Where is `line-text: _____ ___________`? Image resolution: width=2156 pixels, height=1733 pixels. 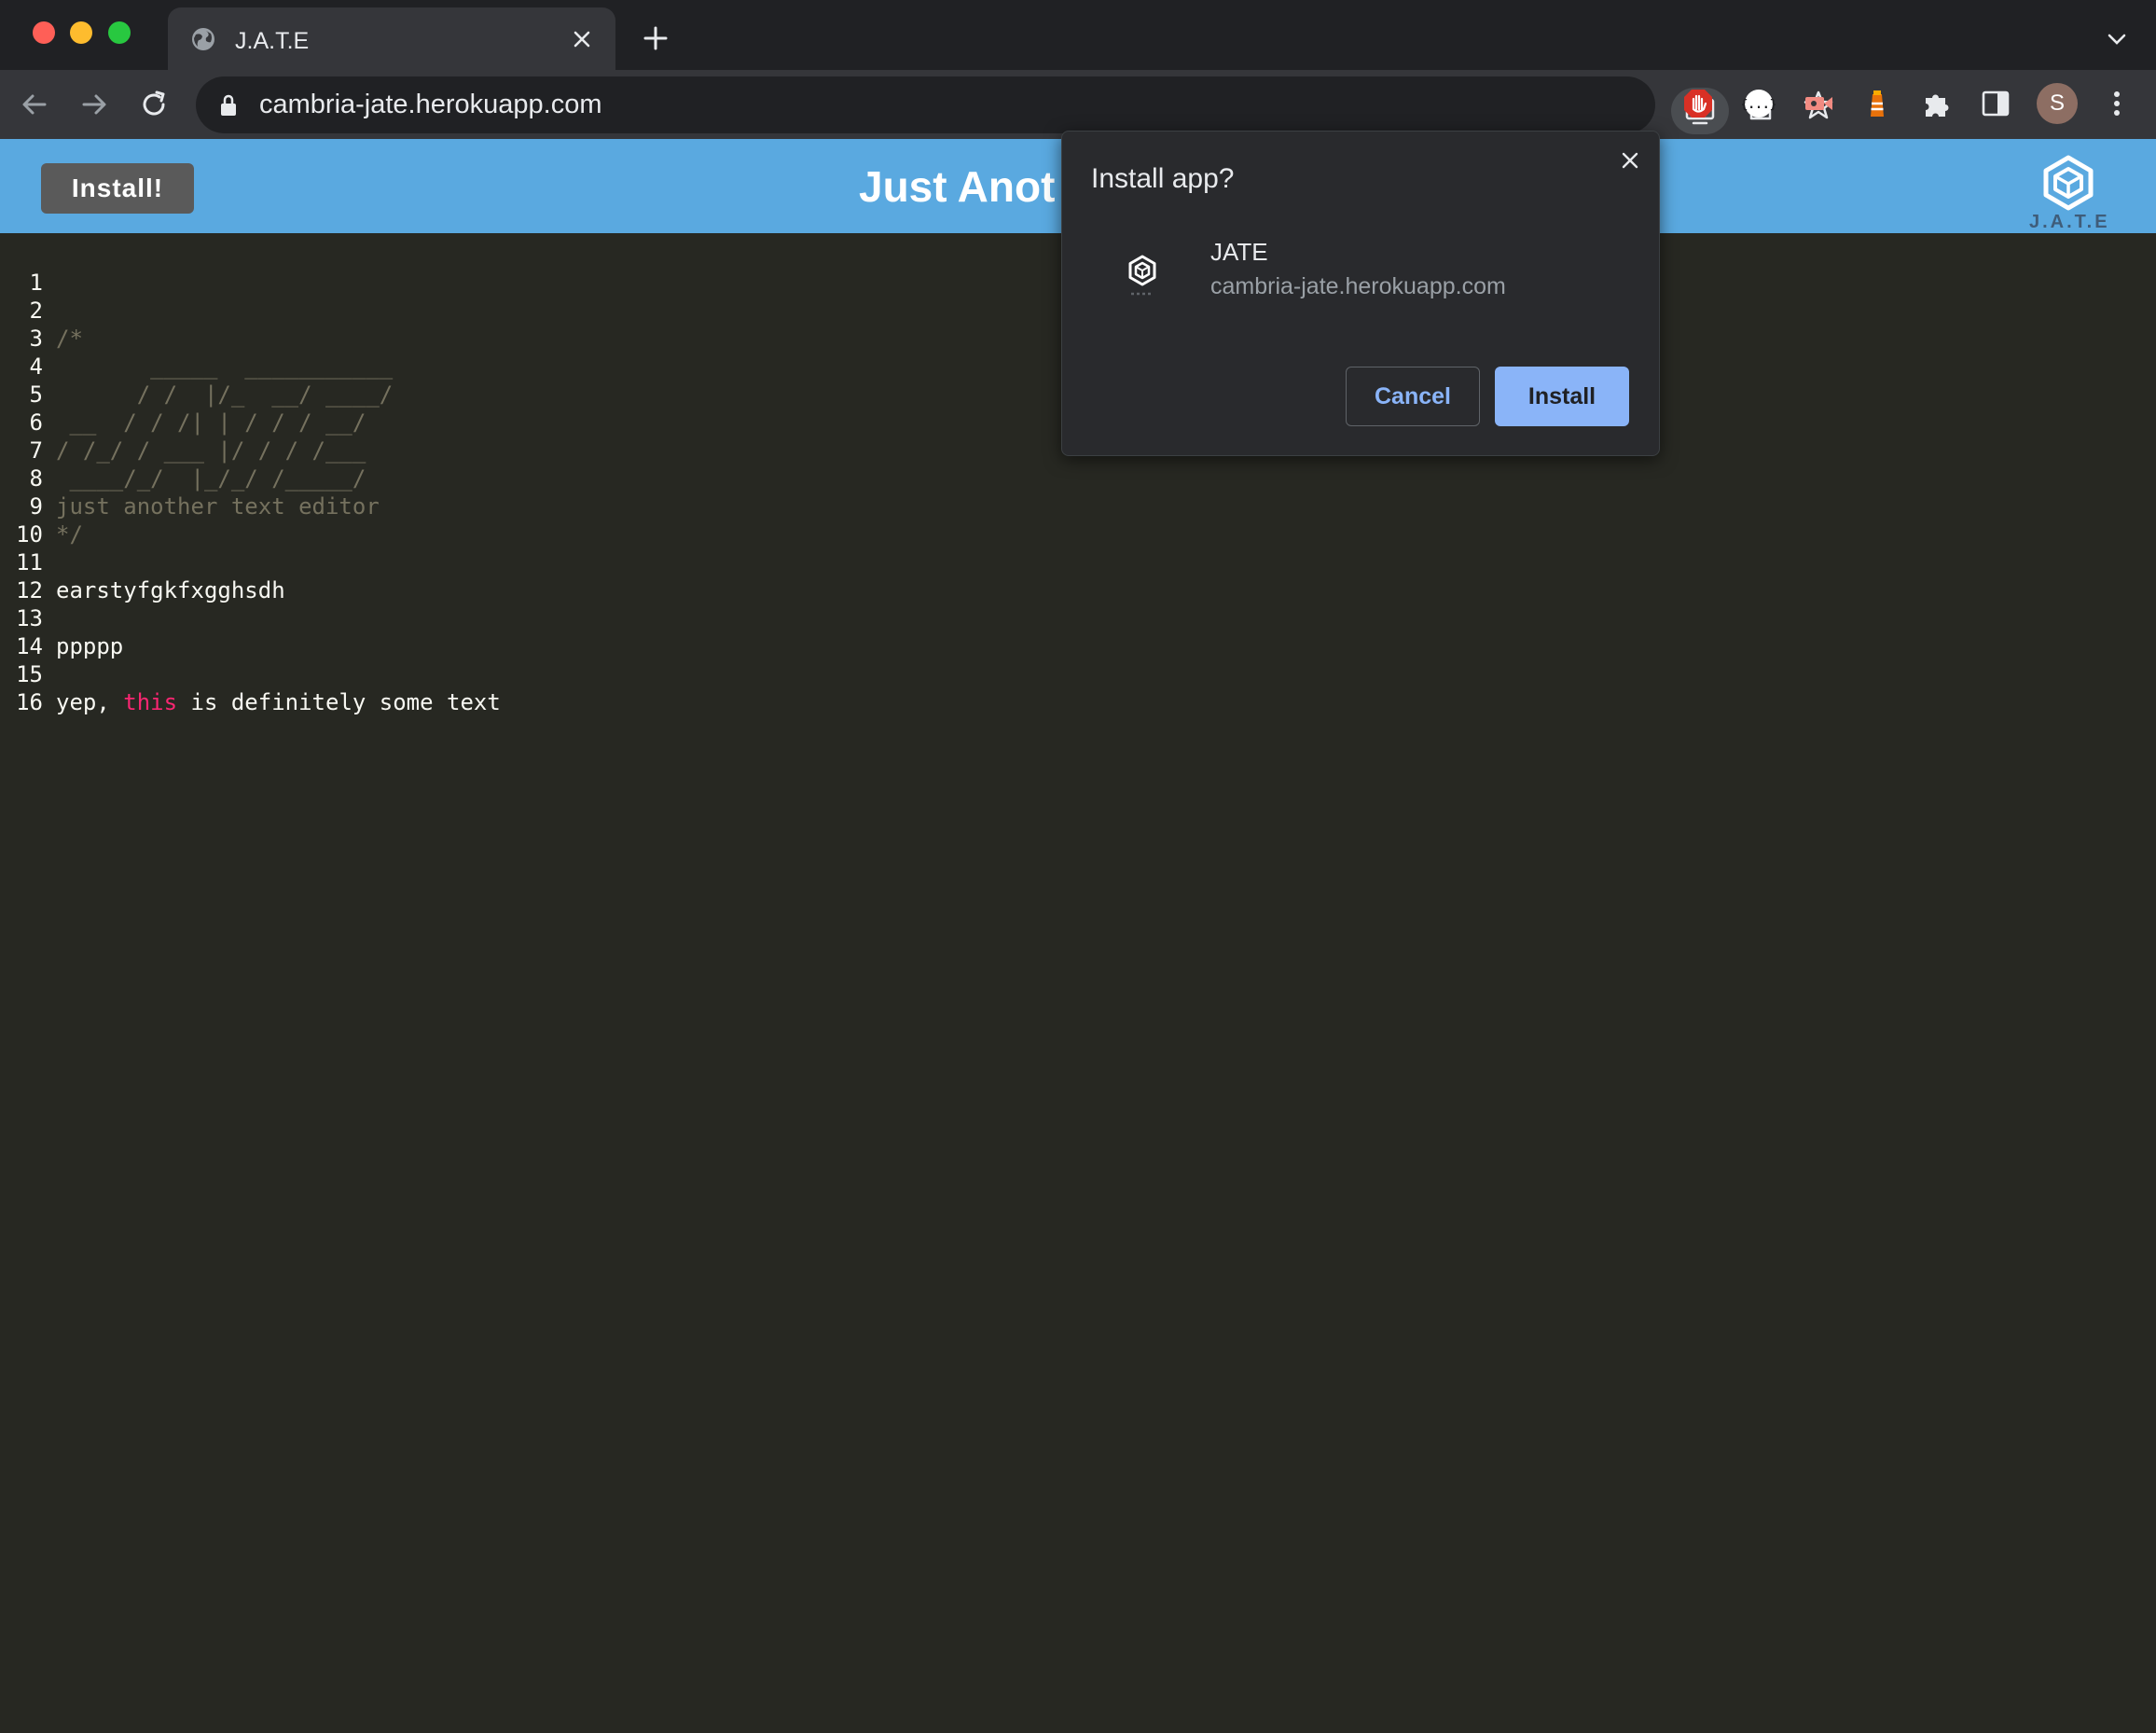
line-text: _____ ___________ is located at coordinates (225, 367).